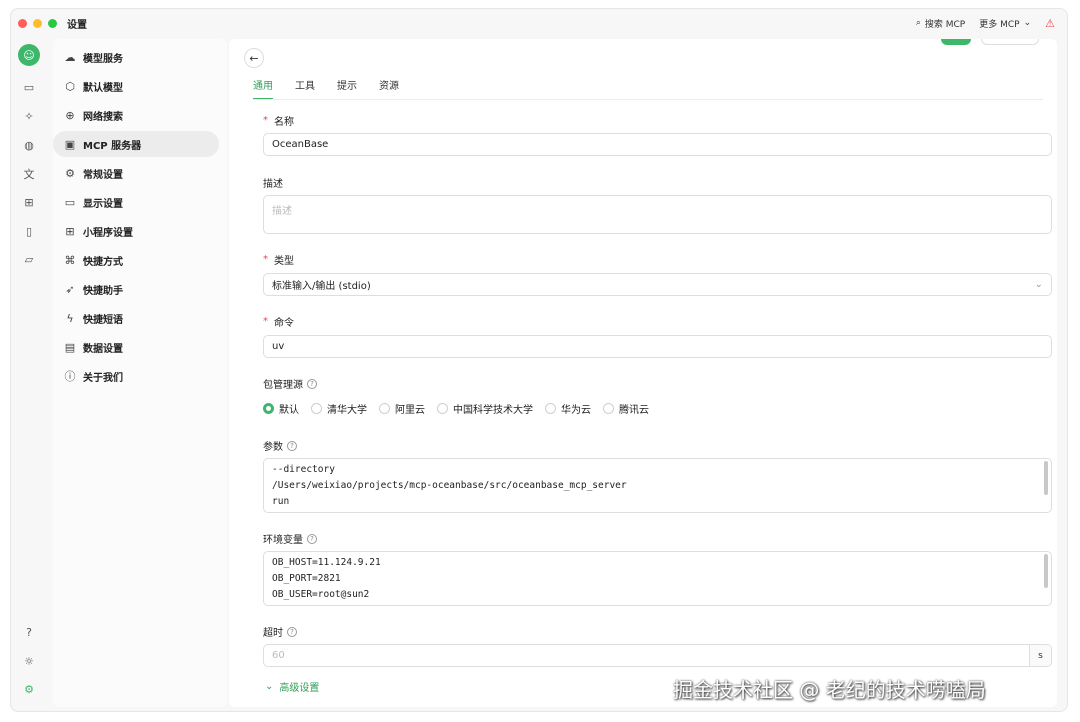 This screenshot has height=722, width=1080. Describe the element at coordinates (273, 447) in the screenshot. I see `args-label-text: 参数` at that location.